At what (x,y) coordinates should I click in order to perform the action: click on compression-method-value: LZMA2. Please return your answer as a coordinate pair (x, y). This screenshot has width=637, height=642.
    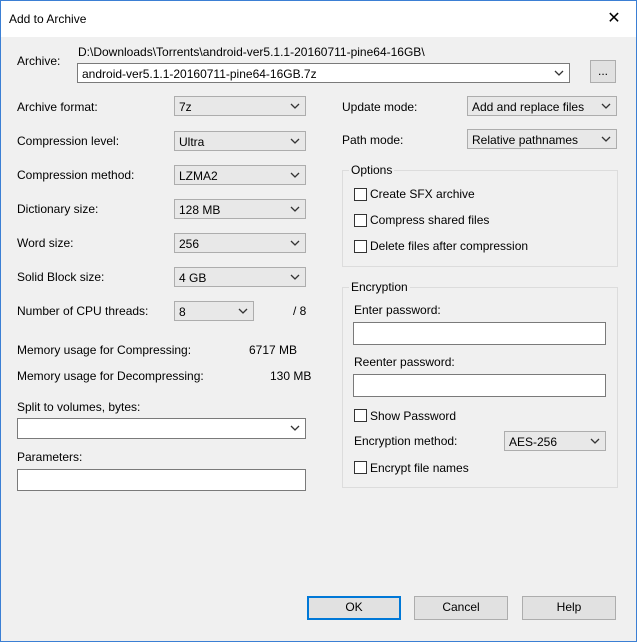
    Looking at the image, I should click on (198, 176).